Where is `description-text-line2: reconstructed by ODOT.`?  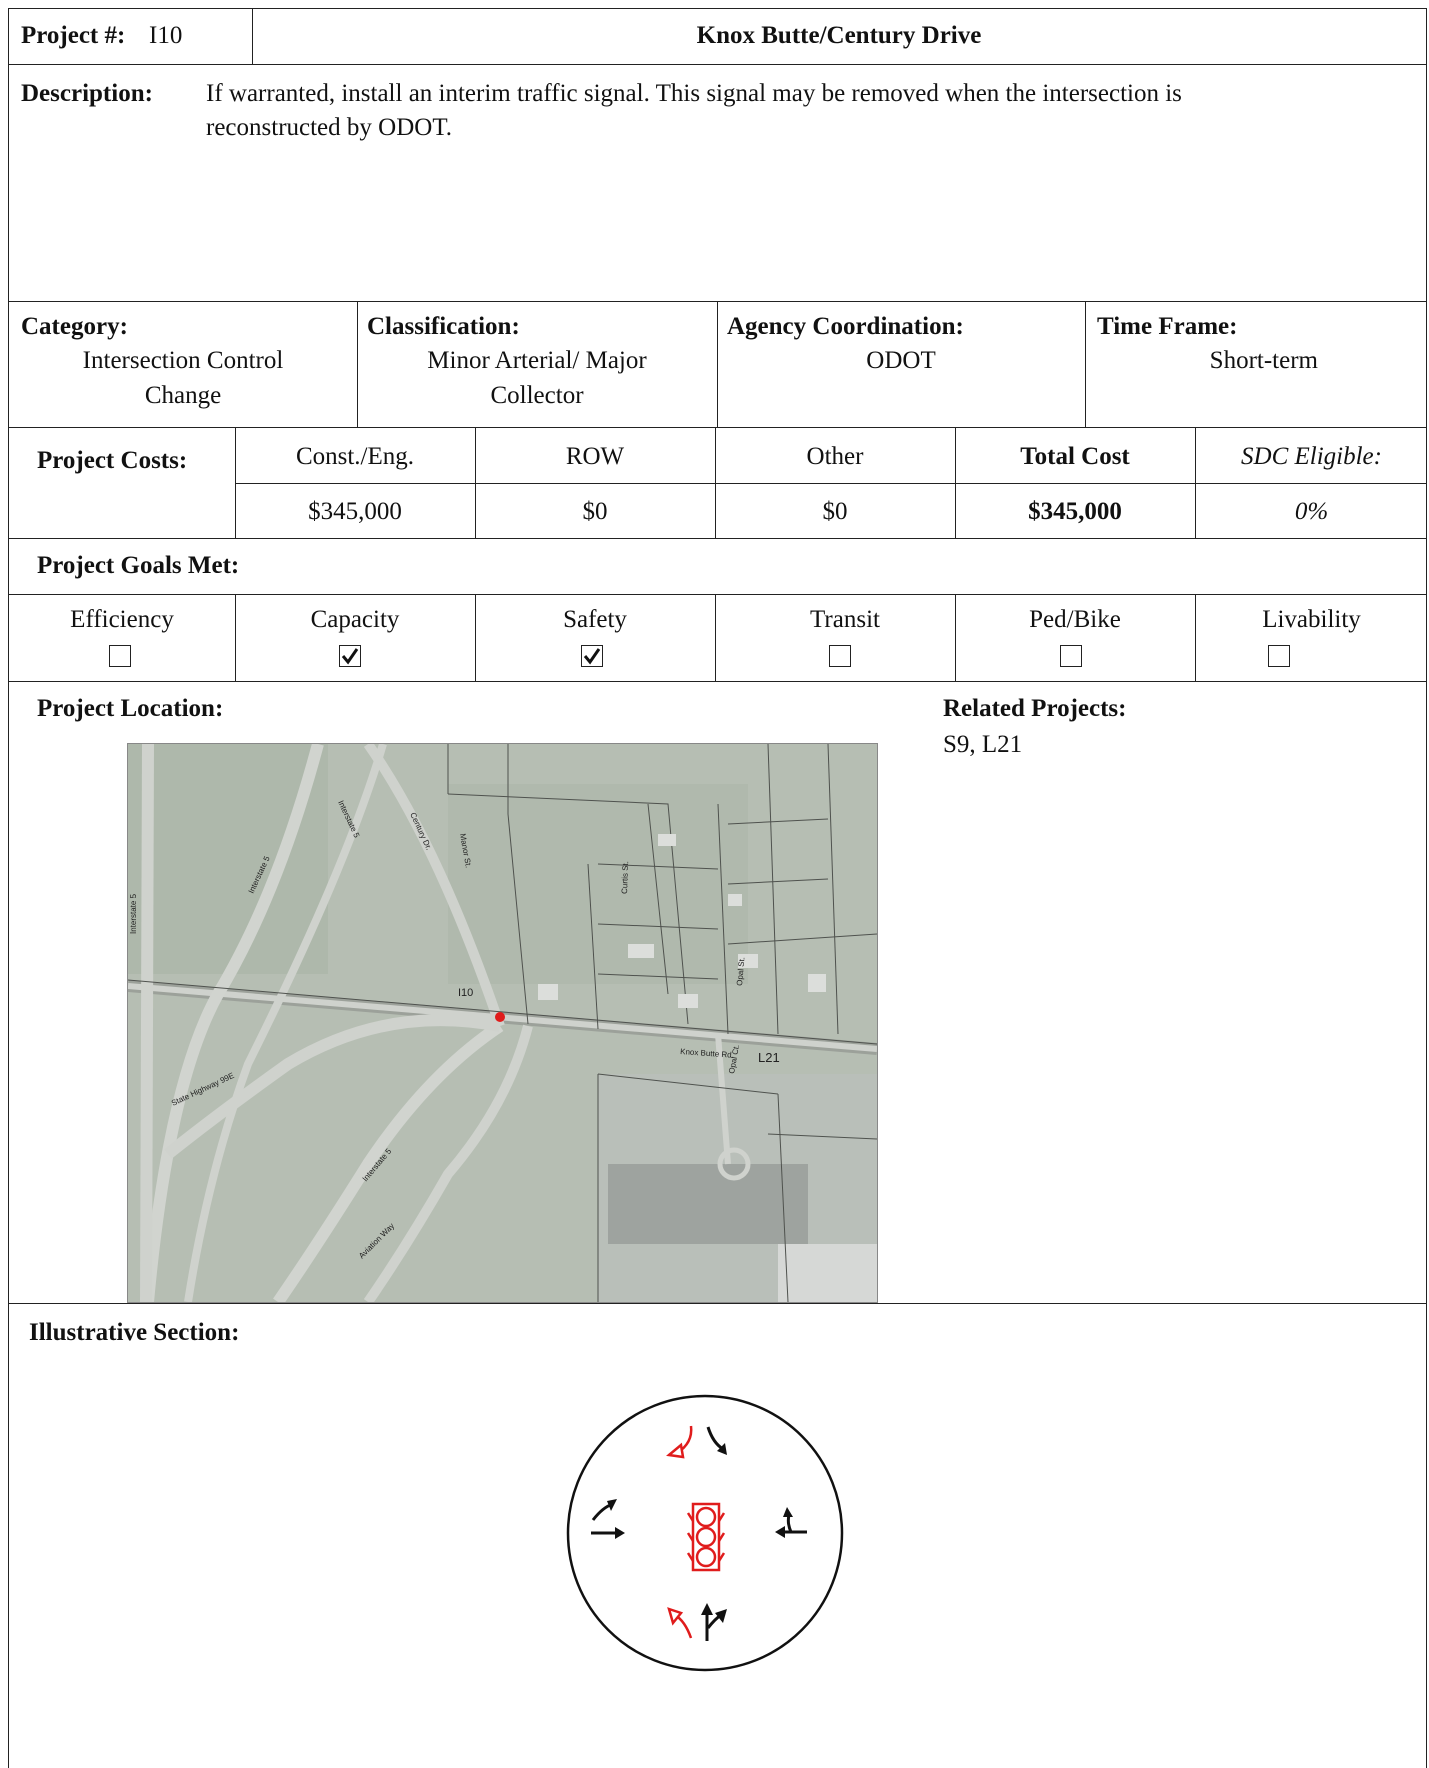
description-text-line2: reconstructed by ODOT. is located at coordinates (329, 127).